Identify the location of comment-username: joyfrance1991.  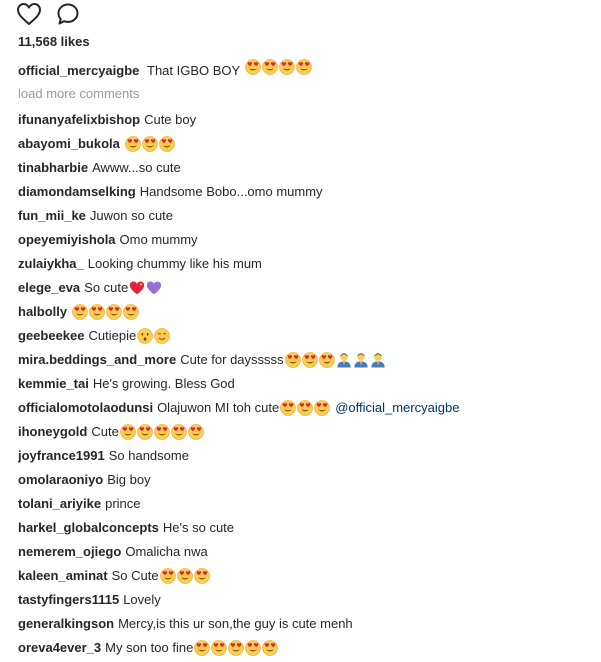
(61, 456).